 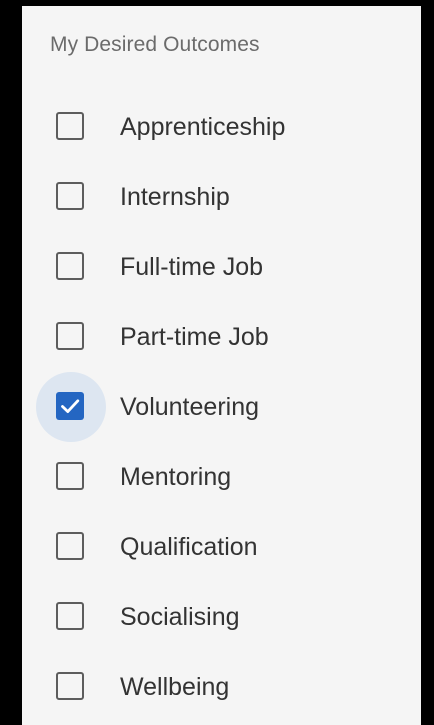 I want to click on outcome-option-full-time-job: Full-time Job, so click(x=221, y=267).